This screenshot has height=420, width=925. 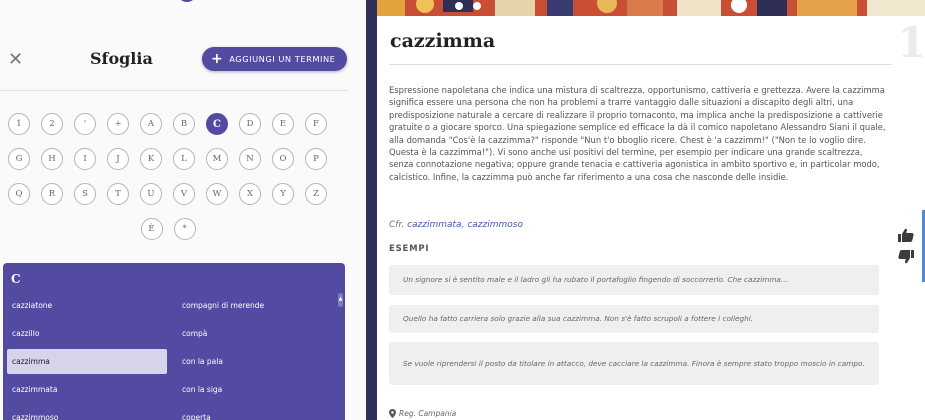 I want to click on letter-button: G, so click(x=19, y=159).